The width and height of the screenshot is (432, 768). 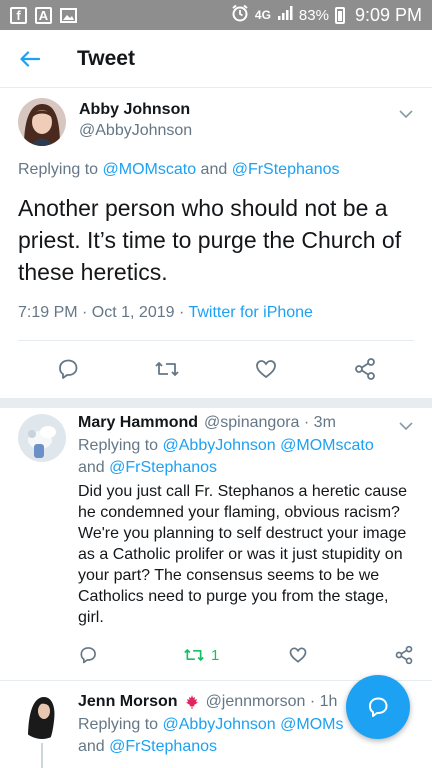 What do you see at coordinates (262, 15) in the screenshot?
I see `4g-icon: 4G` at bounding box center [262, 15].